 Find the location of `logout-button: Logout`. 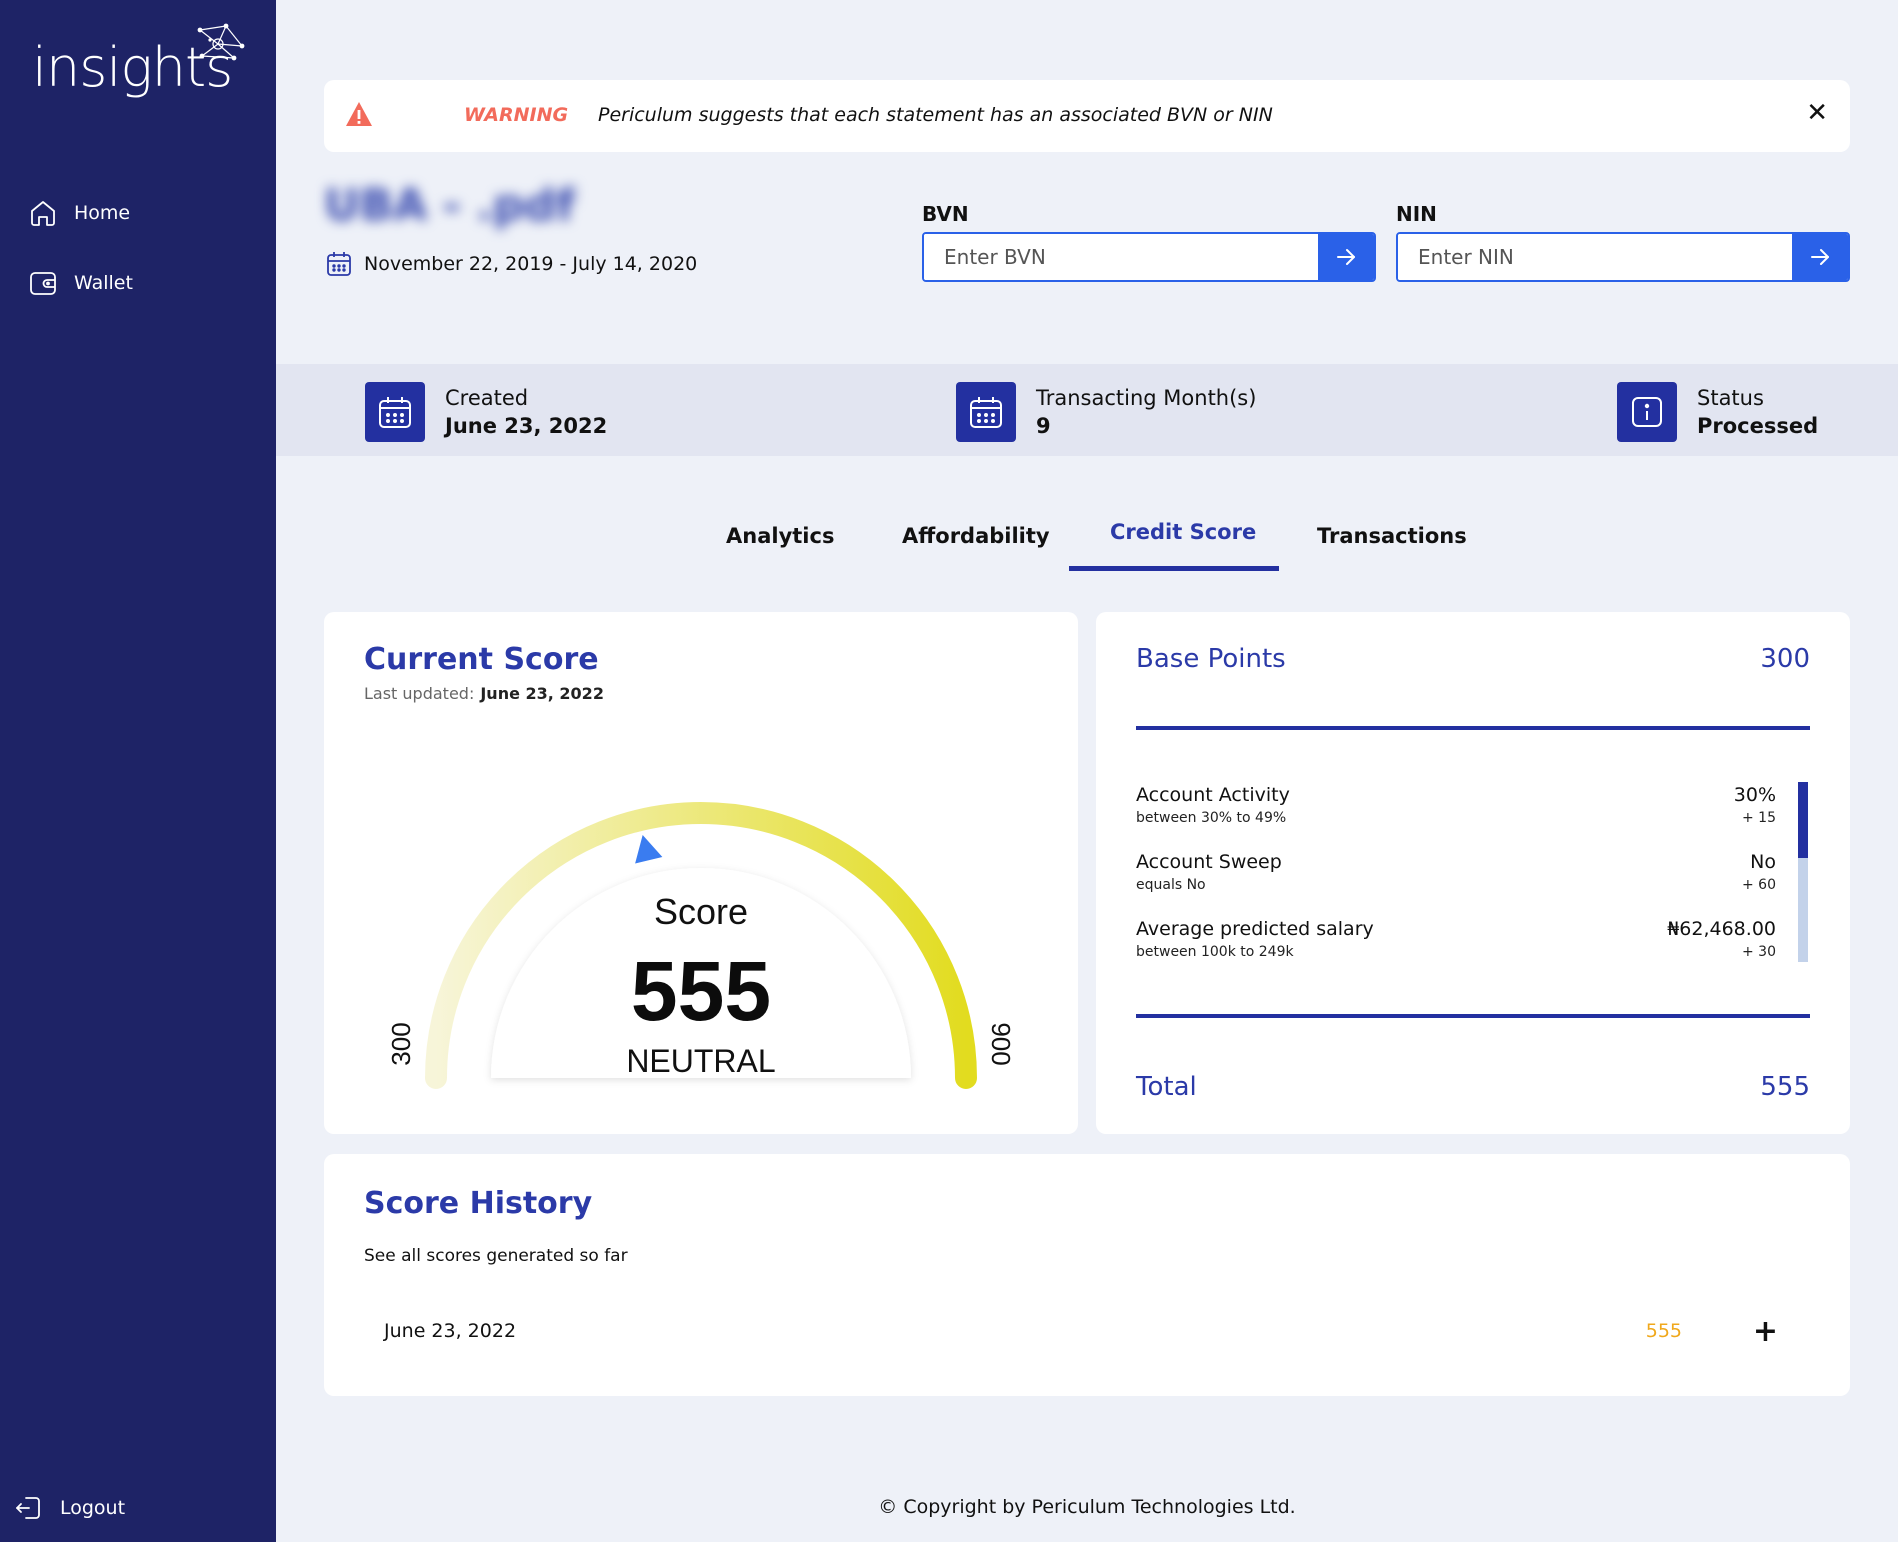

logout-button: Logout is located at coordinates (69, 1508).